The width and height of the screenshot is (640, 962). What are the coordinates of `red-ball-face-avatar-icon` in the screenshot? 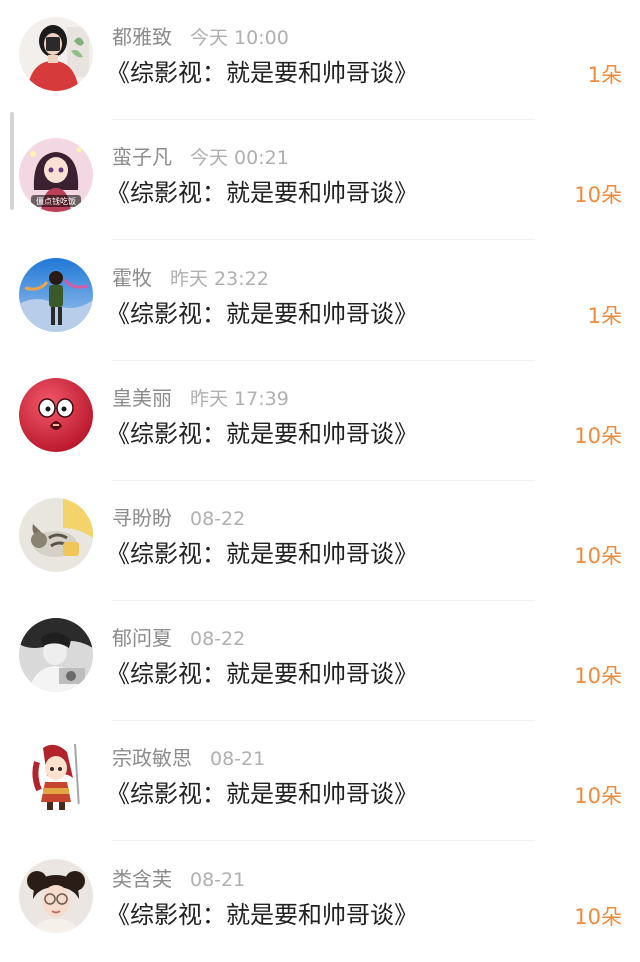 It's located at (56, 415).